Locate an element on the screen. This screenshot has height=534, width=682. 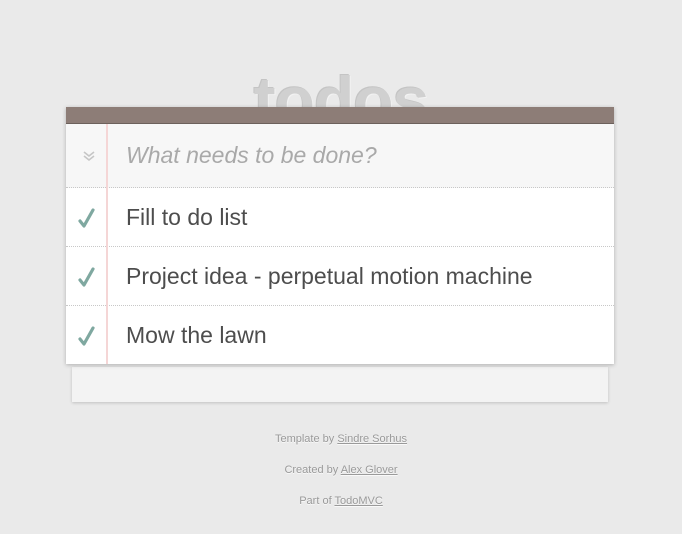
sindre-sorhus-link: Sindre Sorhus is located at coordinates (372, 439).